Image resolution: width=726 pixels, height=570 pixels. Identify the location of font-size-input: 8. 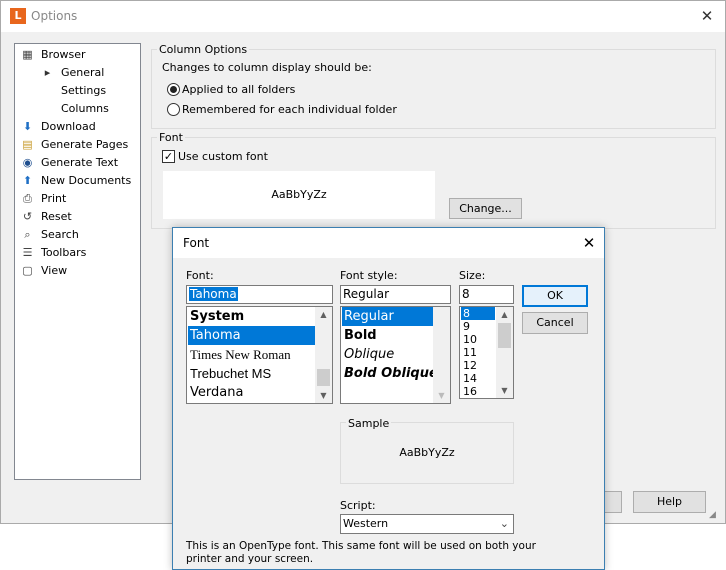
(486, 294).